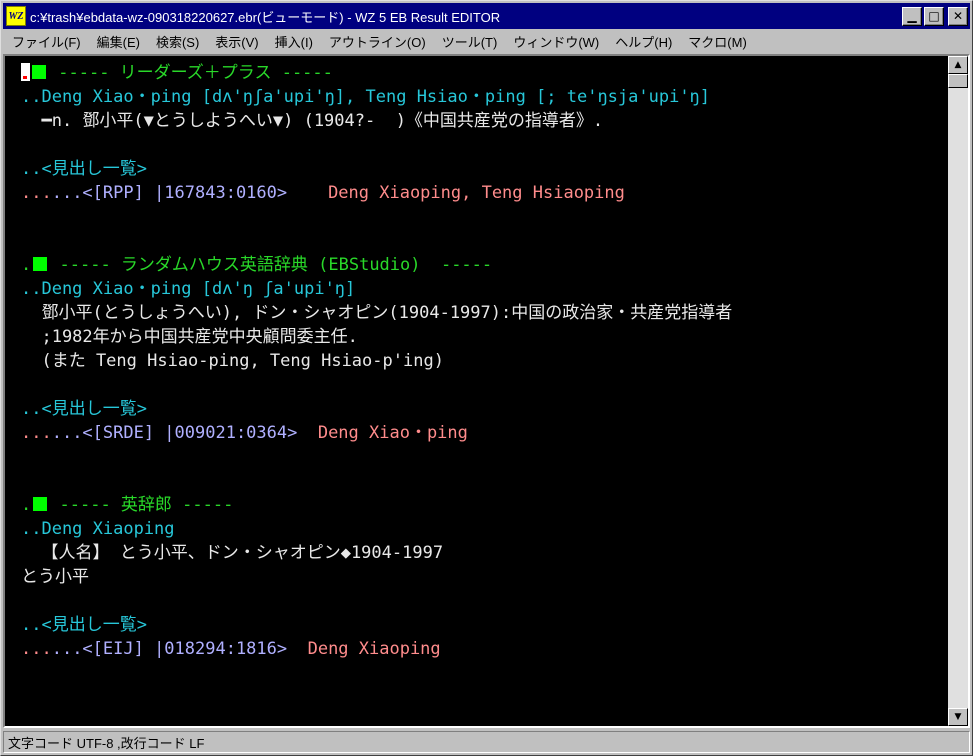 The image size is (973, 756). What do you see at coordinates (189, 337) in the screenshot?
I see `definition-line: ;1982年から中国共産党中央顧問委主任.` at bounding box center [189, 337].